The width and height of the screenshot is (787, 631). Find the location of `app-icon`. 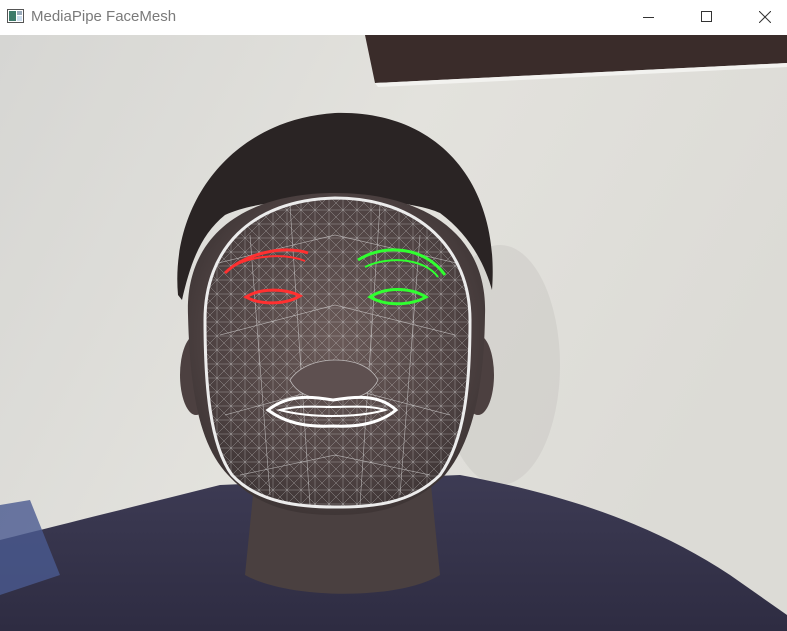

app-icon is located at coordinates (15, 16).